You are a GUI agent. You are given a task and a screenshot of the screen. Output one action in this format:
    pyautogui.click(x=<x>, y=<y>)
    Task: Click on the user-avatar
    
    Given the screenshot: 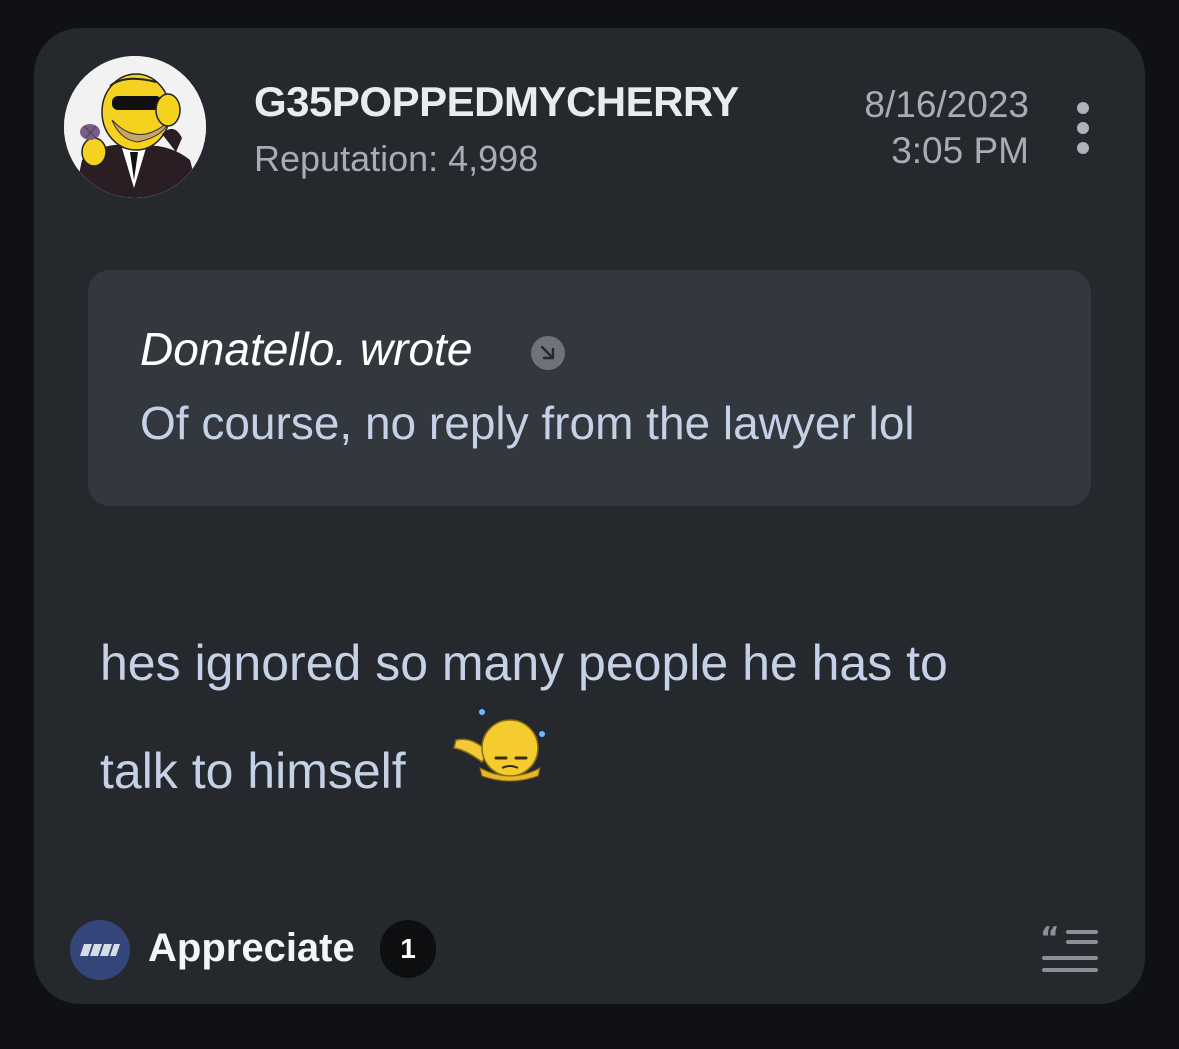 What is the action you would take?
    pyautogui.click(x=135, y=127)
    